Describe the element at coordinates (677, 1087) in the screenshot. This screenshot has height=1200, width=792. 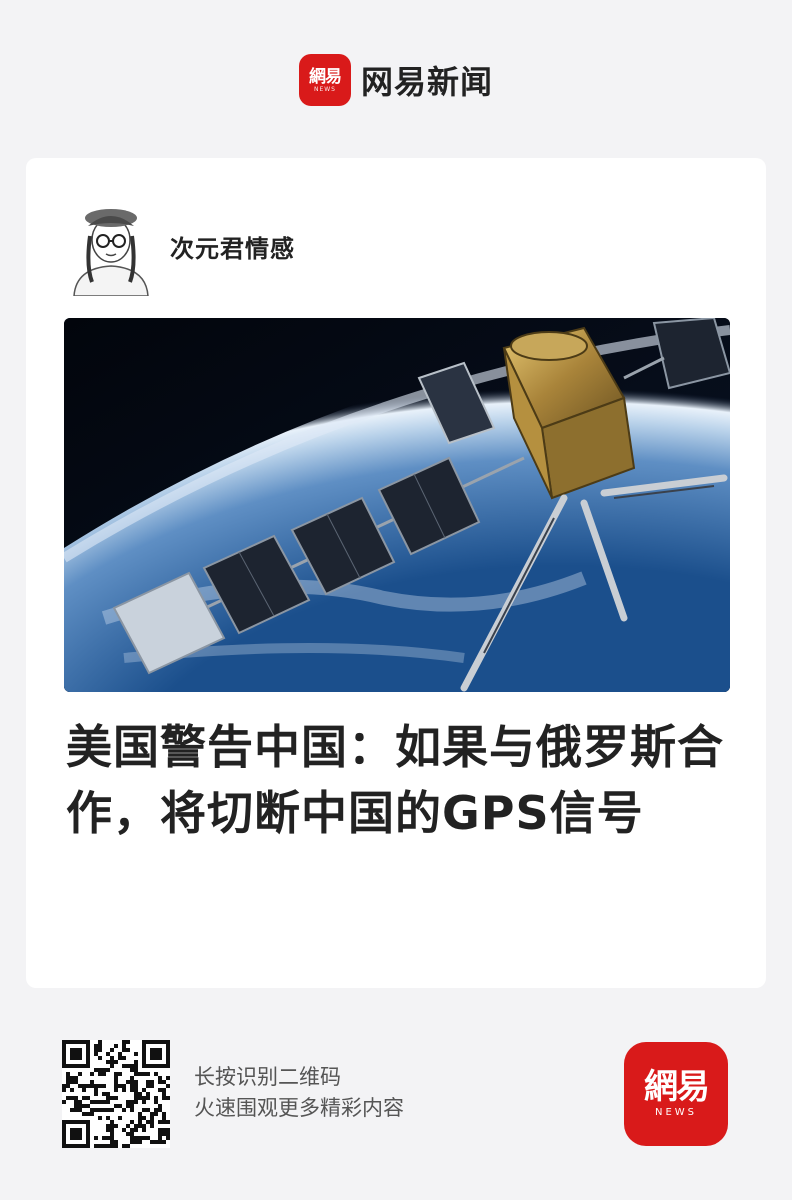
I see `logo-large-text: 網易` at that location.